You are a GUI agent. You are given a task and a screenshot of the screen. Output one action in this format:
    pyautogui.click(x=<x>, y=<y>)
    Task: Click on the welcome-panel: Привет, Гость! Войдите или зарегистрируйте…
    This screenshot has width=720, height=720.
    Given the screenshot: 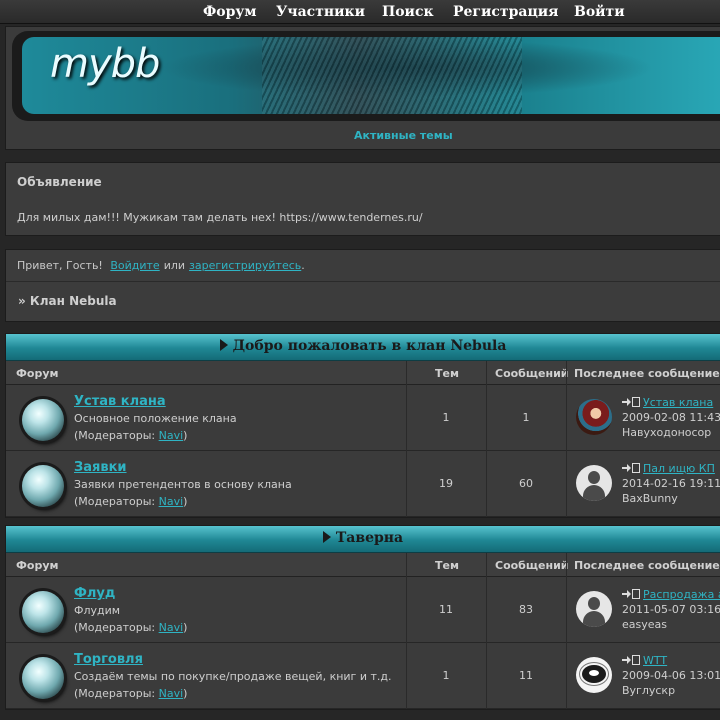 What is the action you would take?
    pyautogui.click(x=362, y=285)
    